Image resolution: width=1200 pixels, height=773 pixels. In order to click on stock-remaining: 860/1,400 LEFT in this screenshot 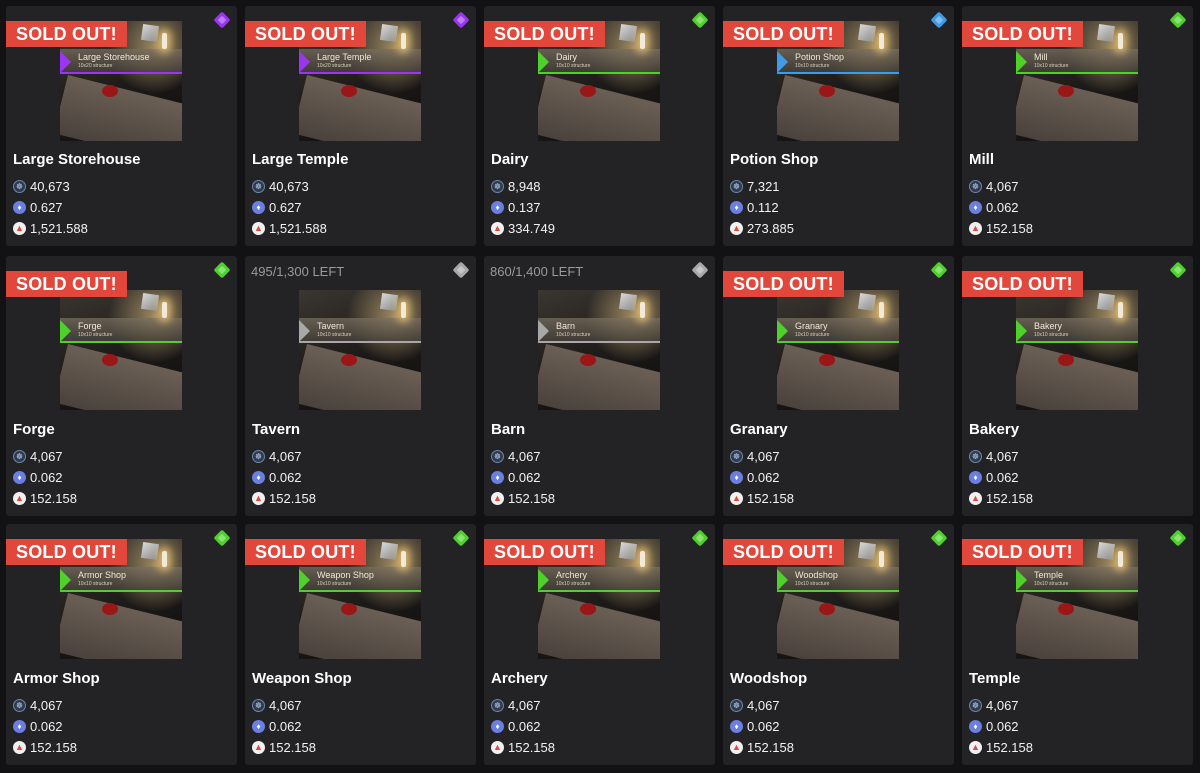, I will do `click(537, 271)`.